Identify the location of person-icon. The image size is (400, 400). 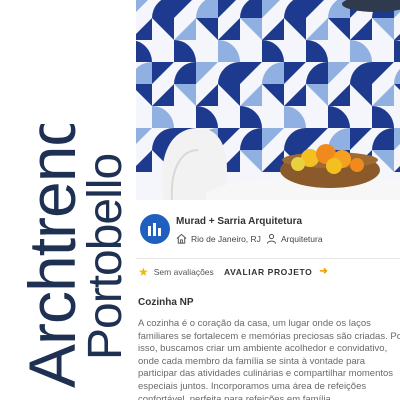
(271, 238).